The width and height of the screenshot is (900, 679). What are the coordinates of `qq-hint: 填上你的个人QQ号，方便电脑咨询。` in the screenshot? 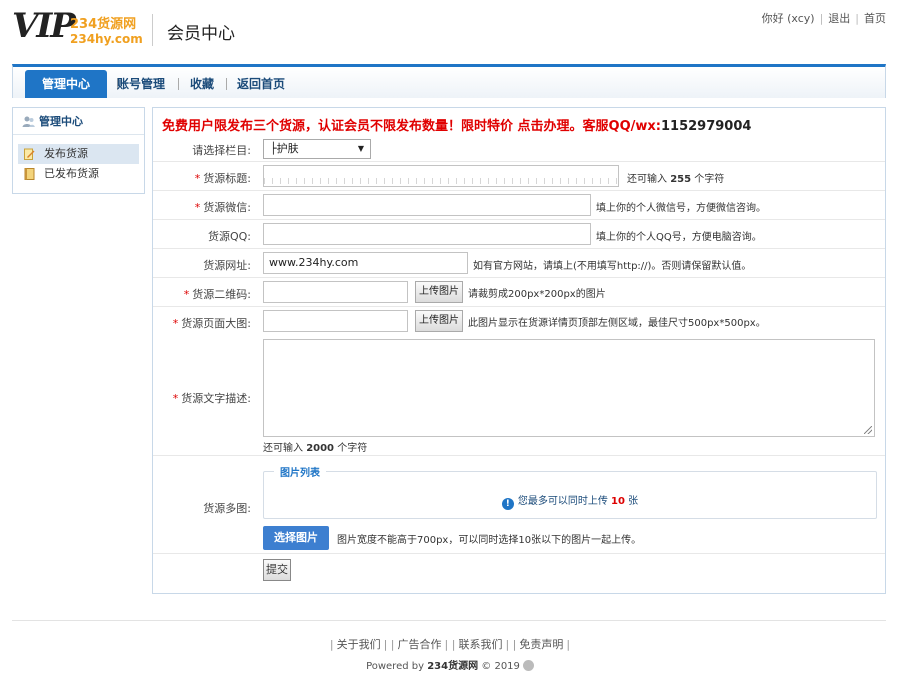 It's located at (679, 237).